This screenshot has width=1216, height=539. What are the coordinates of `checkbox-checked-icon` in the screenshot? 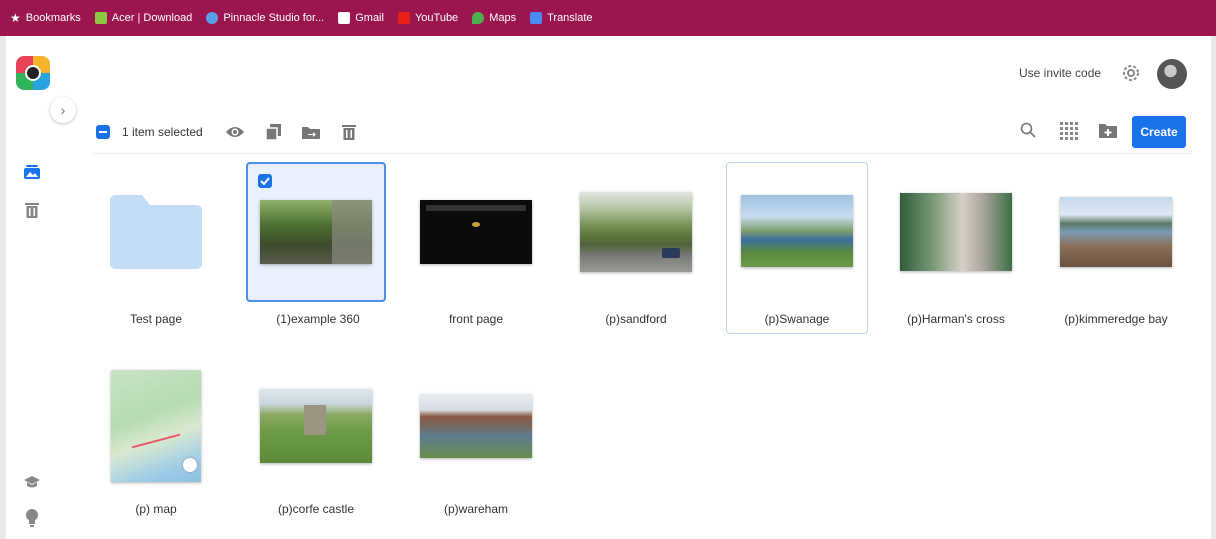 It's located at (265, 181).